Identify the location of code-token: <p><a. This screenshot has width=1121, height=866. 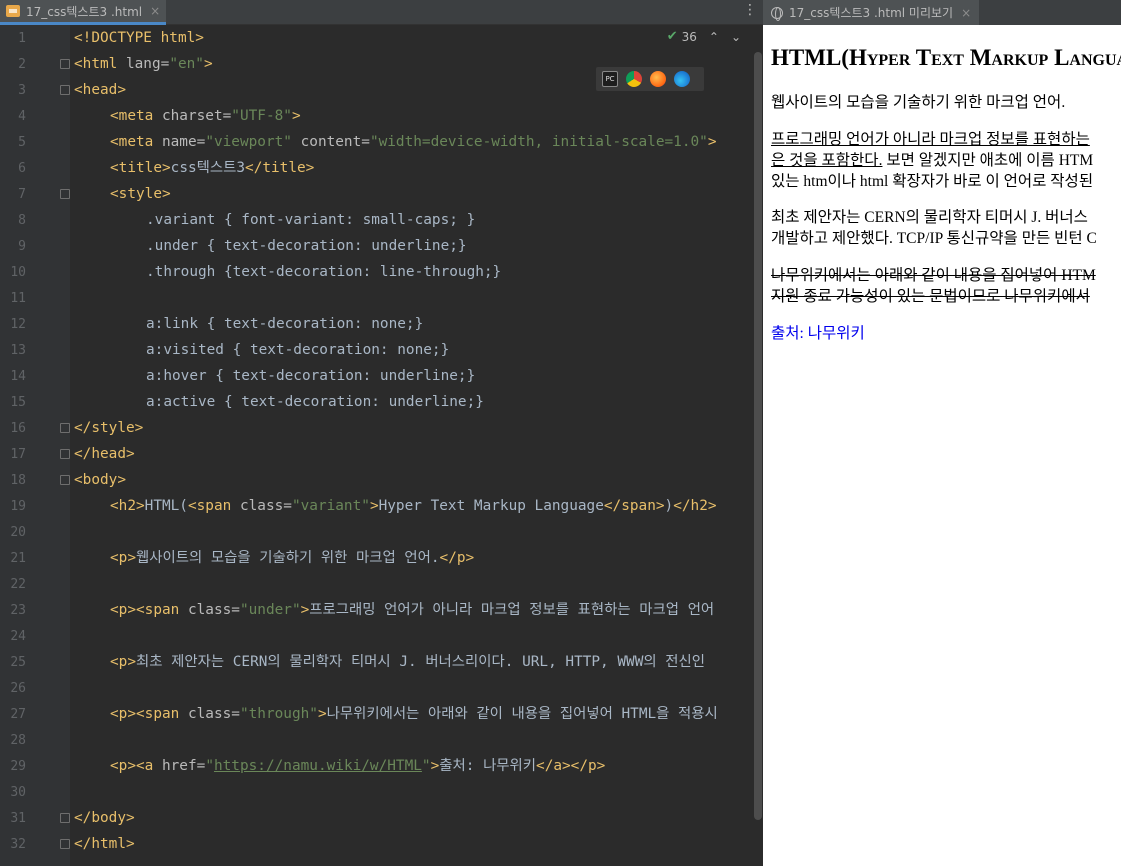
(136, 766).